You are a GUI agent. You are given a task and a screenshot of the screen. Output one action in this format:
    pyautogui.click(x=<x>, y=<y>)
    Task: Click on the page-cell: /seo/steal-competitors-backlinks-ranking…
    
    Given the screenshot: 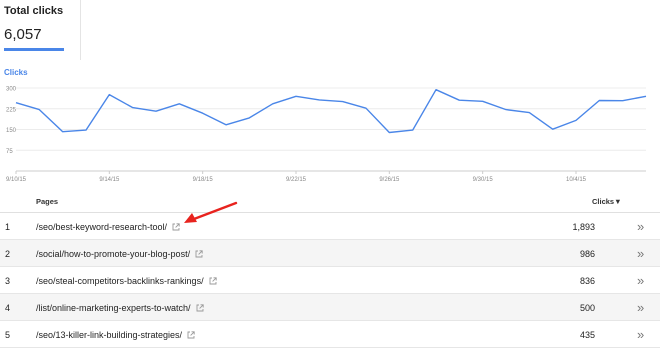 What is the action you would take?
    pyautogui.click(x=126, y=281)
    